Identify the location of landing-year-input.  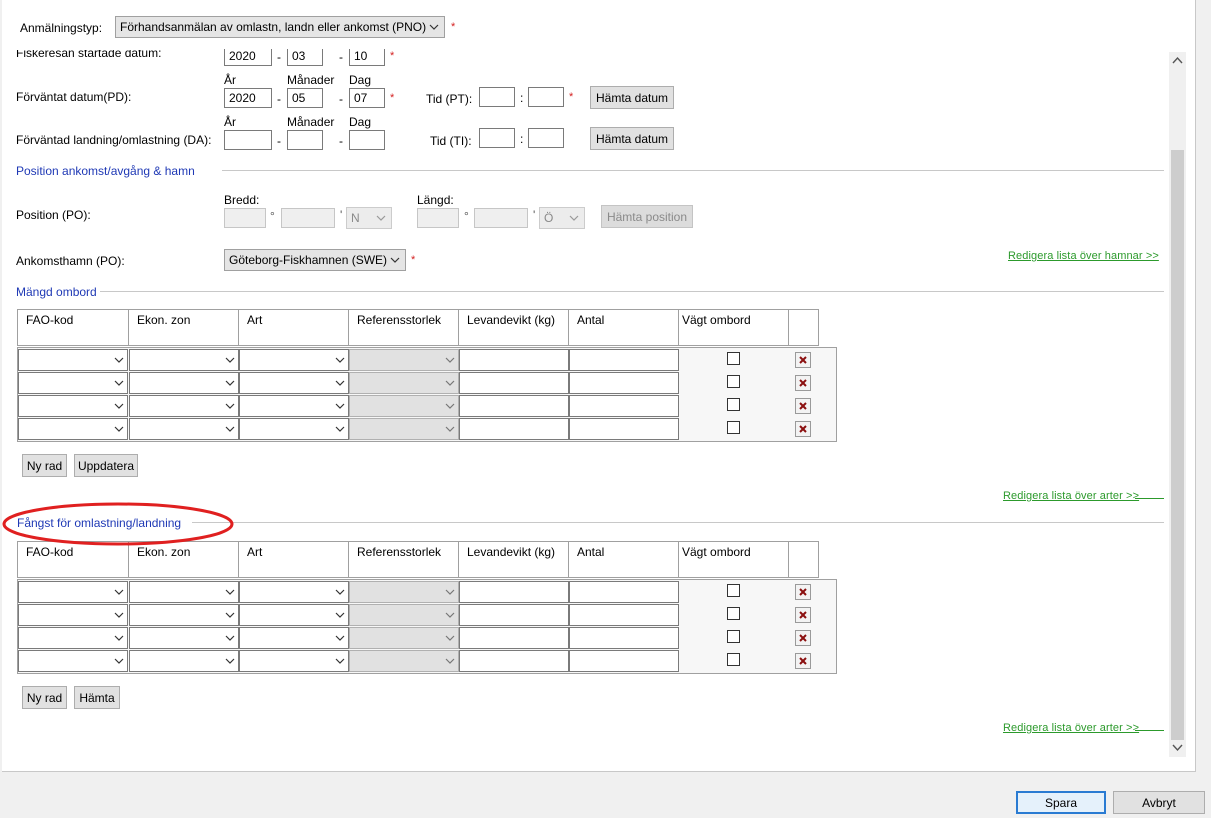
(248, 140).